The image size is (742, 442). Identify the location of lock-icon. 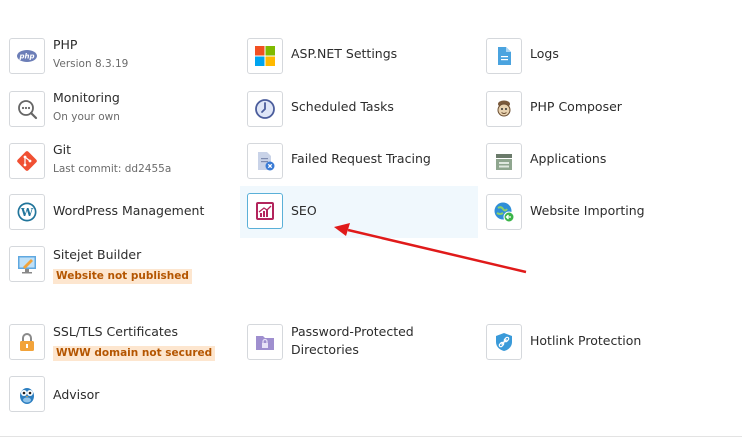
(27, 342).